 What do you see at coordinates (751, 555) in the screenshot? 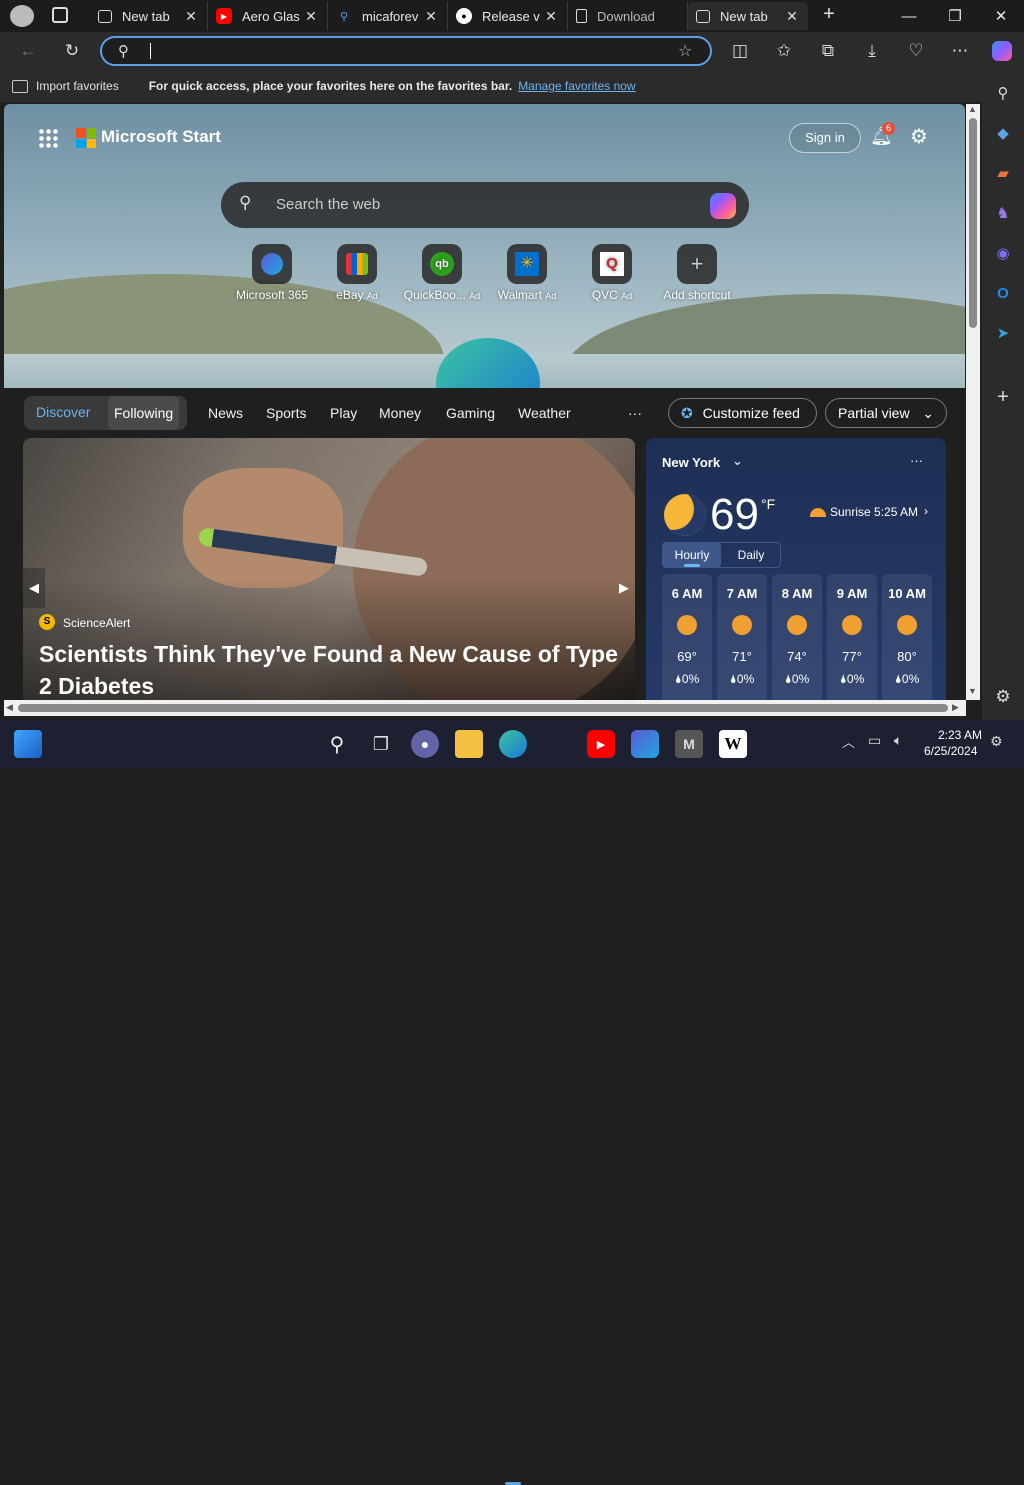
I see `tab-daily: Daily` at bounding box center [751, 555].